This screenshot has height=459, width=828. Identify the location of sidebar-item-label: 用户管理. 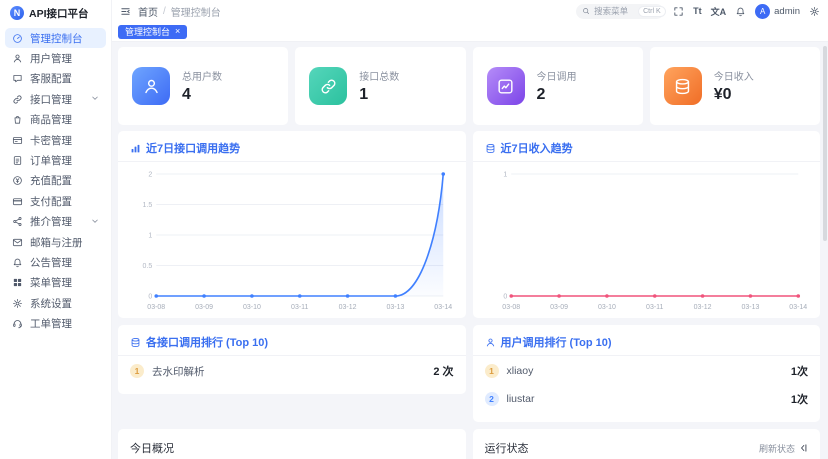
(51, 59).